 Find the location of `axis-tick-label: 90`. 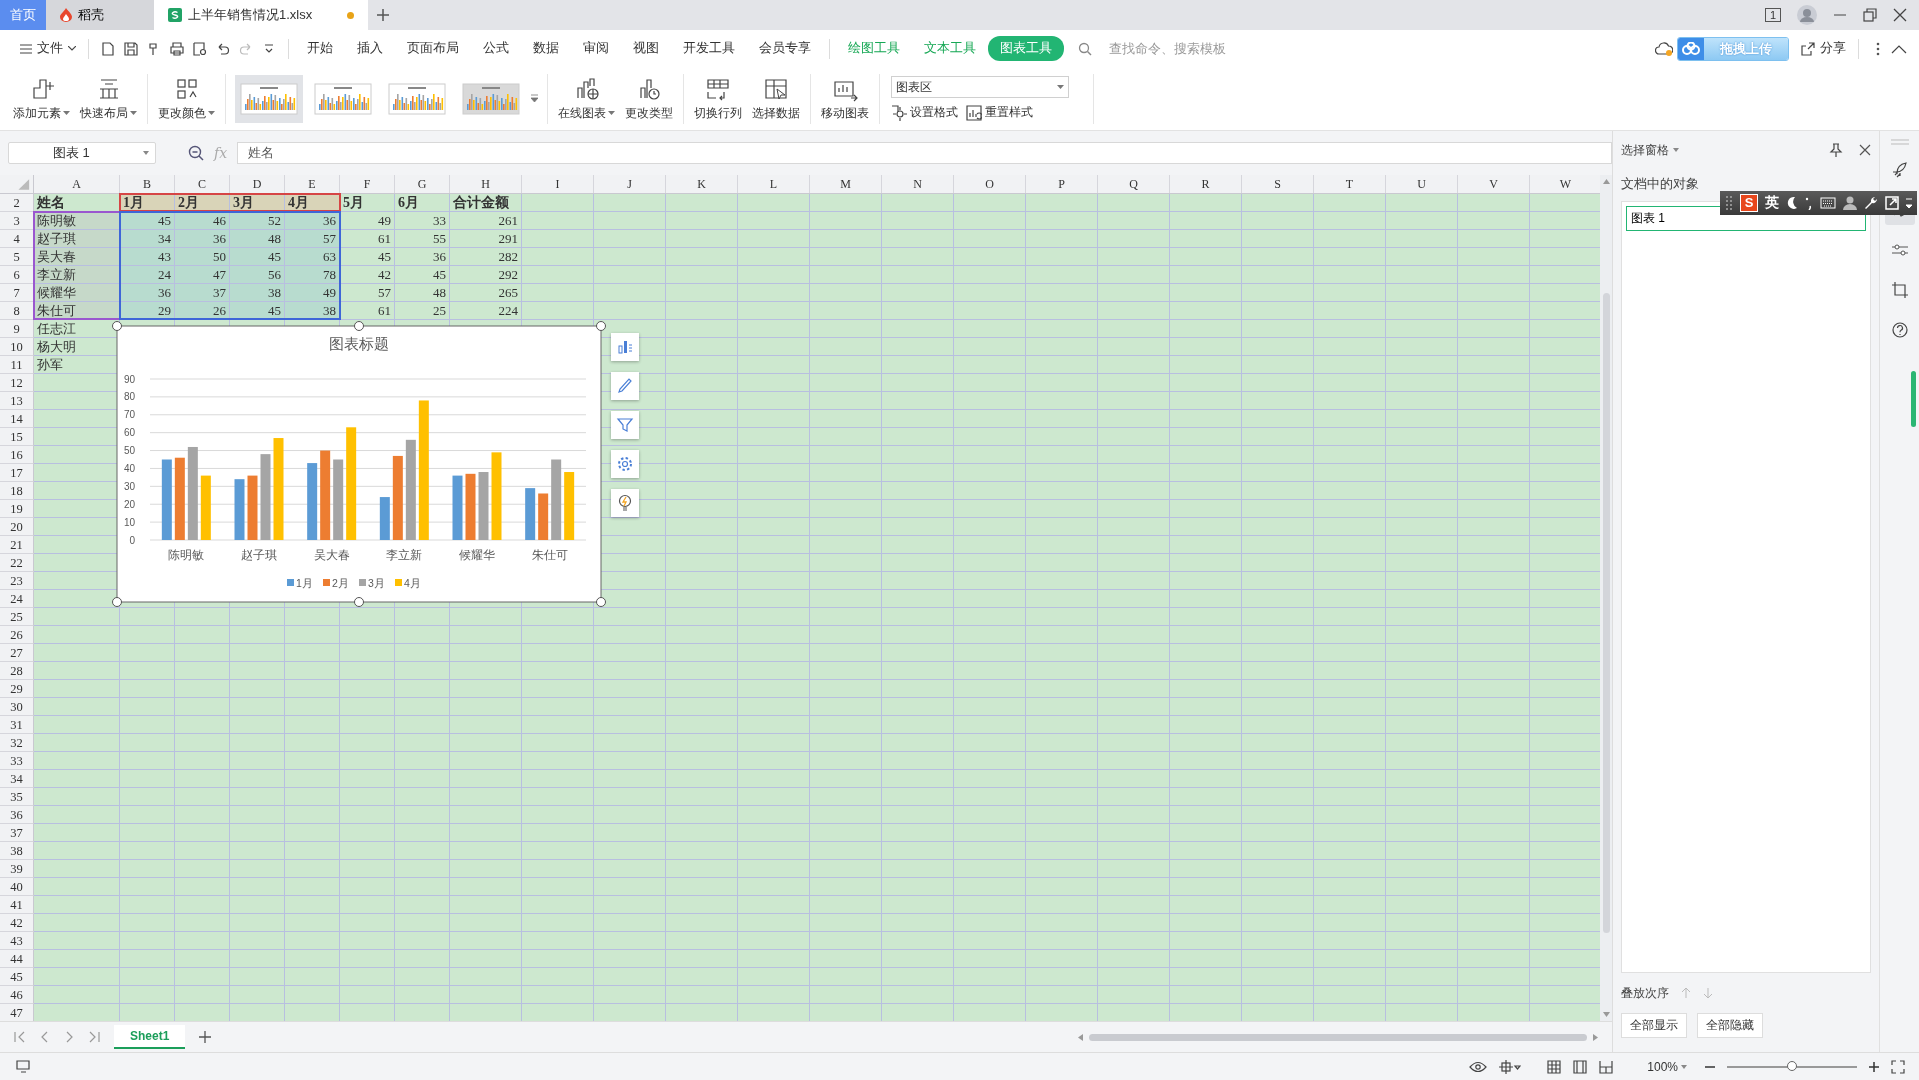

axis-tick-label: 90 is located at coordinates (129, 379).